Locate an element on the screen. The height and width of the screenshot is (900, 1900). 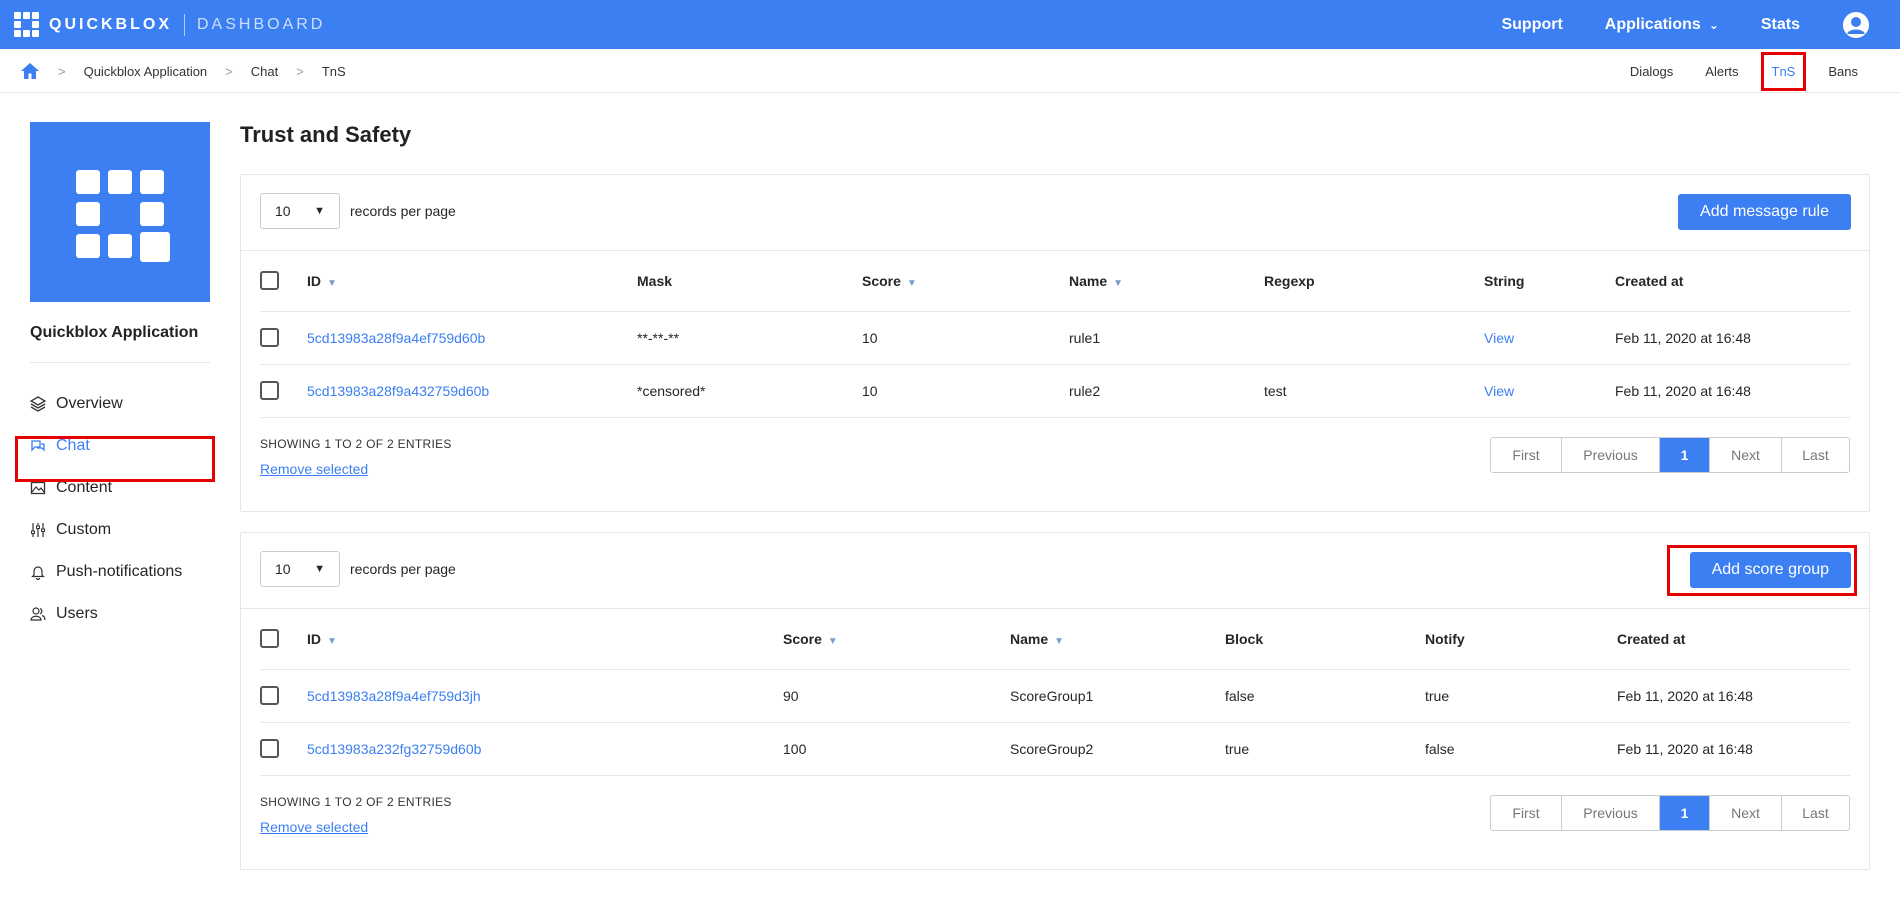
nav-applications-label: Applications is located at coordinates (1652, 24).